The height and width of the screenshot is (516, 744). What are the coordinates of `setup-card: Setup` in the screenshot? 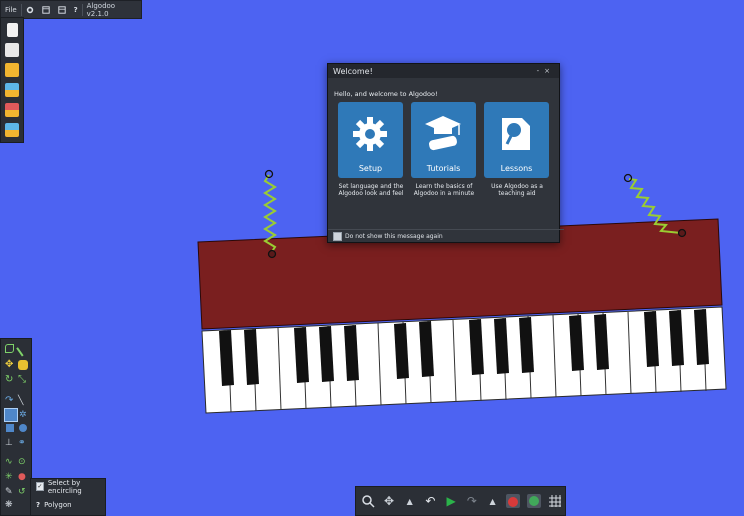 It's located at (370, 140).